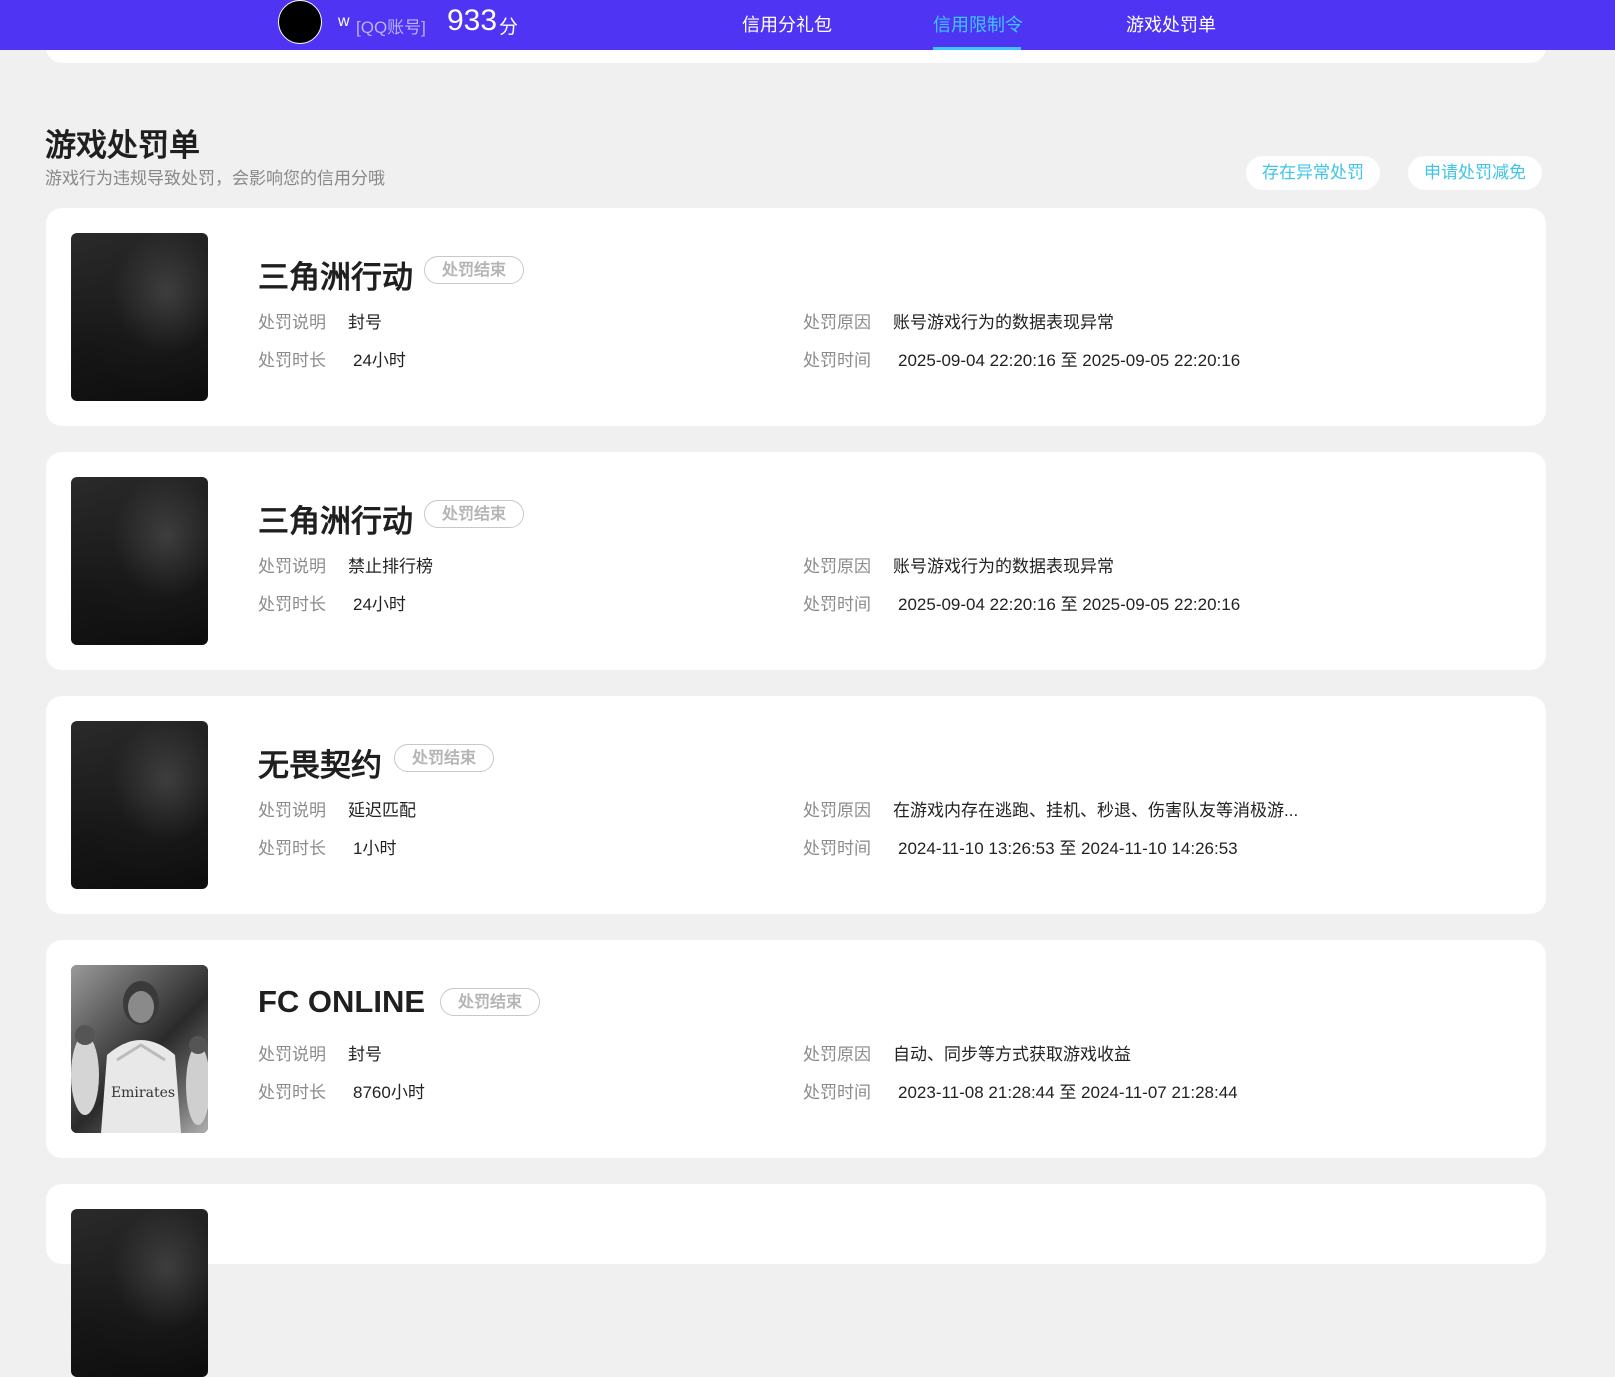  I want to click on game-name: 无畏契约, so click(320, 765).